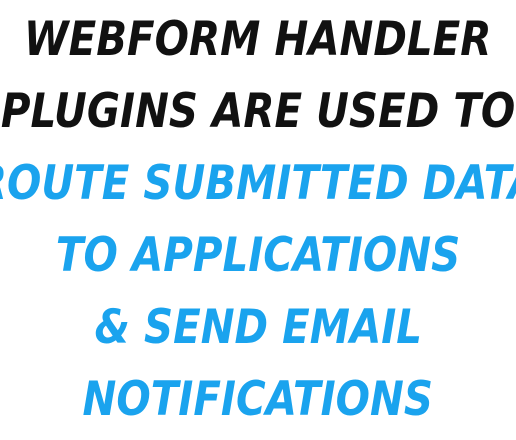 The image size is (516, 440). I want to click on headline-line-1: WEBFORM HANDLER, so click(258, 39).